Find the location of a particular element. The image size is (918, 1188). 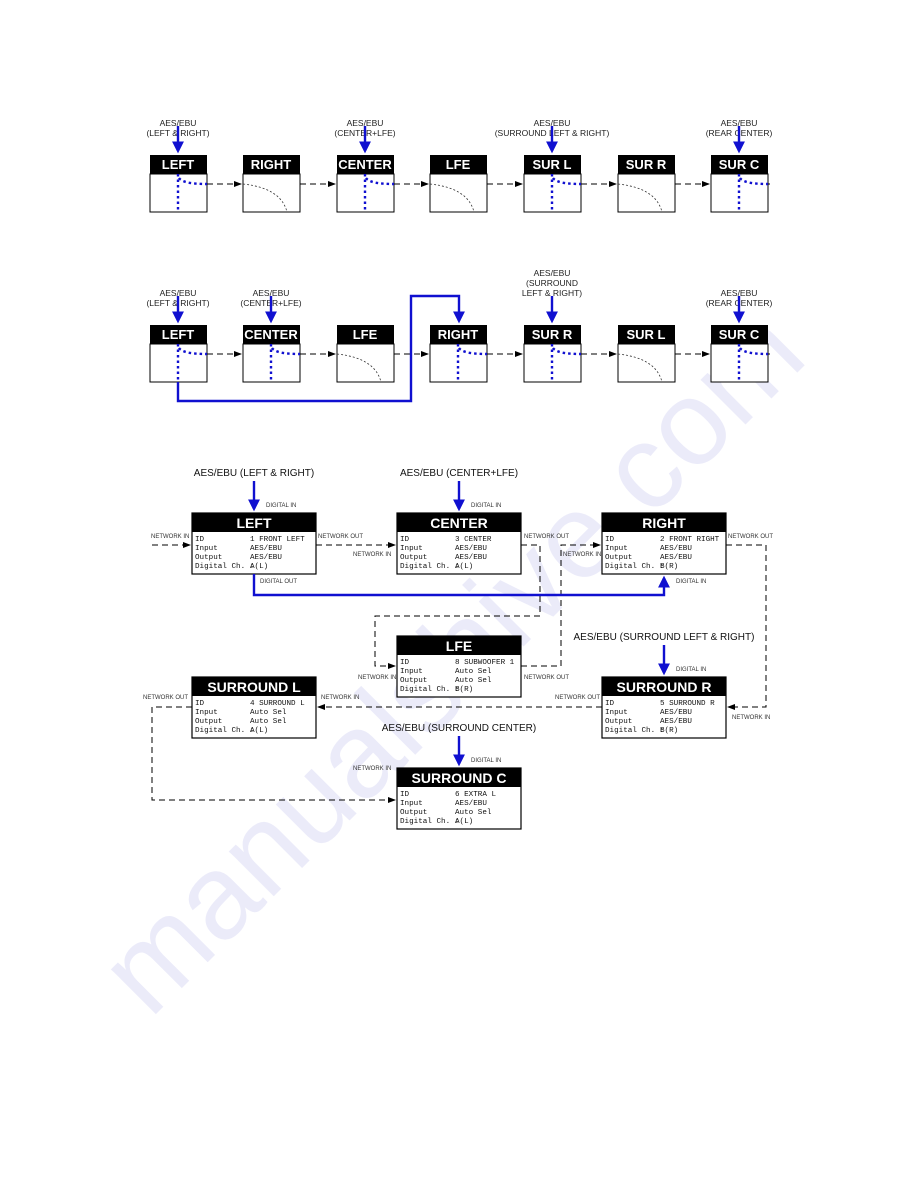

unit-right: RIGHT is located at coordinates (458, 354).